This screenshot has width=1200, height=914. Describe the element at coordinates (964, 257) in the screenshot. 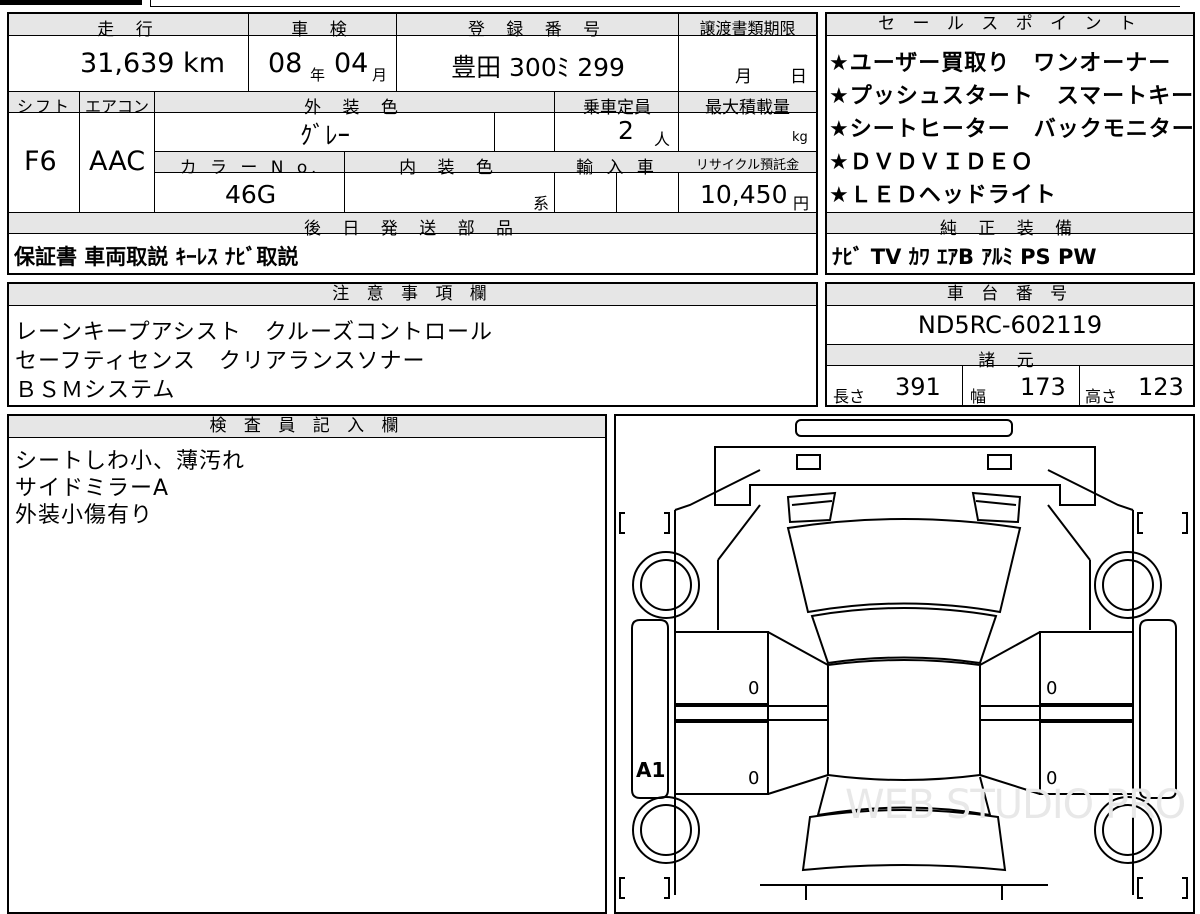

I see `genuine-equipment-value: ﾅﾋﾞ TV ｶﾜ ｴｱB ｱﾙﾐ PS PW` at that location.